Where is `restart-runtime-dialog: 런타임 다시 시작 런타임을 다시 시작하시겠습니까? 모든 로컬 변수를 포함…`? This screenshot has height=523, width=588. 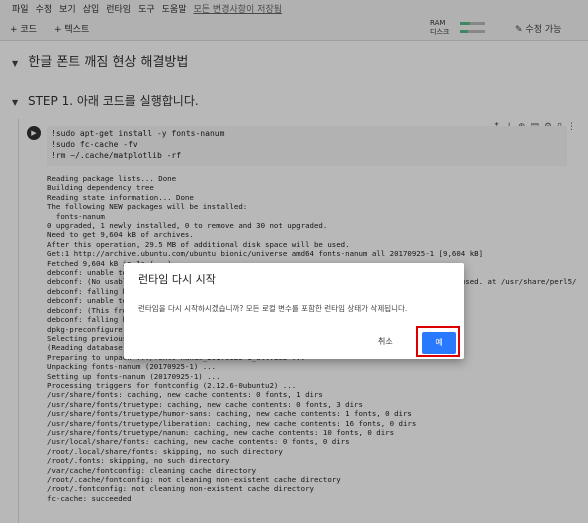
restart-runtime-dialog: 런타임 다시 시작 런타임을 다시 시작하시겠습니까? 모든 로컬 변수를 포함… is located at coordinates (294, 311).